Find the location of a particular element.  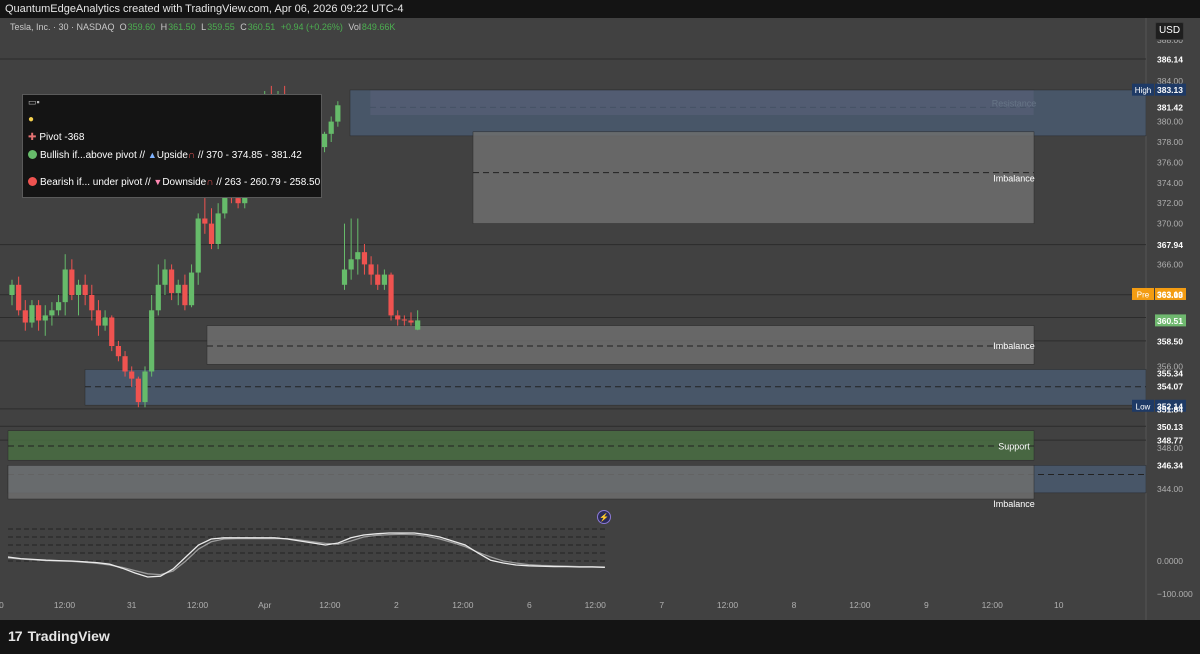

tradingview-mark-icon: 17 is located at coordinates (15, 636).